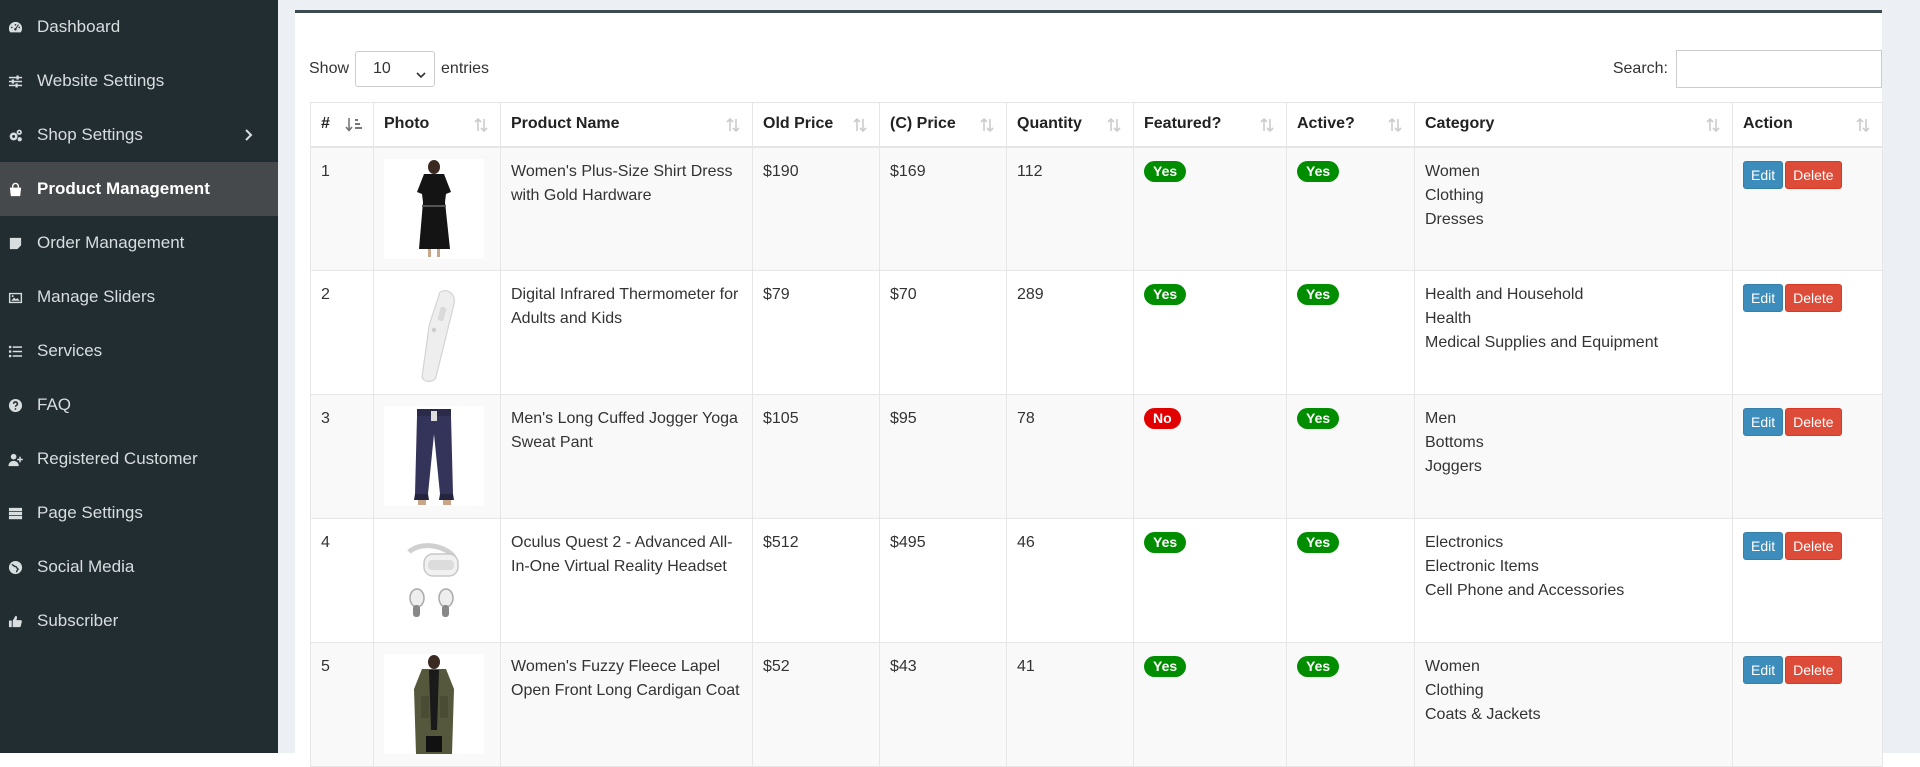 This screenshot has height=767, width=1920. I want to click on current-price: $43, so click(943, 704).